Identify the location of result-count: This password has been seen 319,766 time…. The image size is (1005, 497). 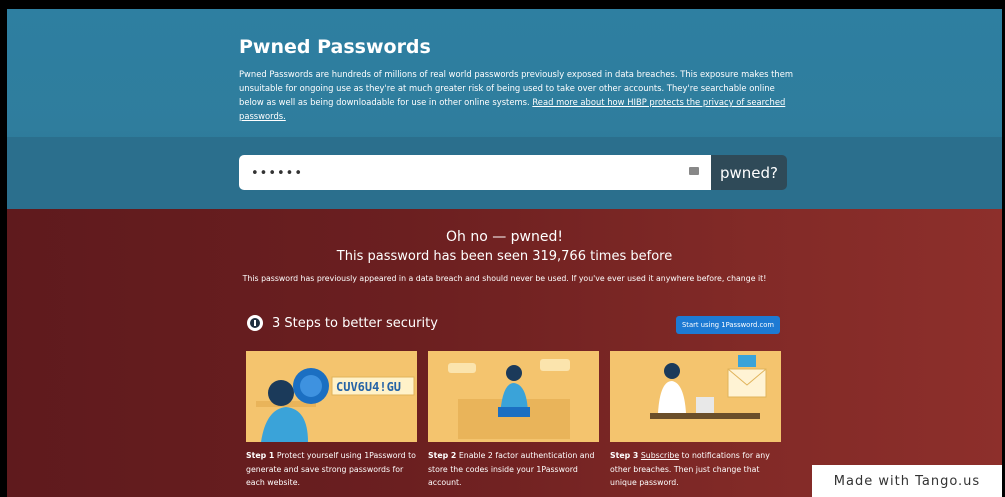
(504, 256).